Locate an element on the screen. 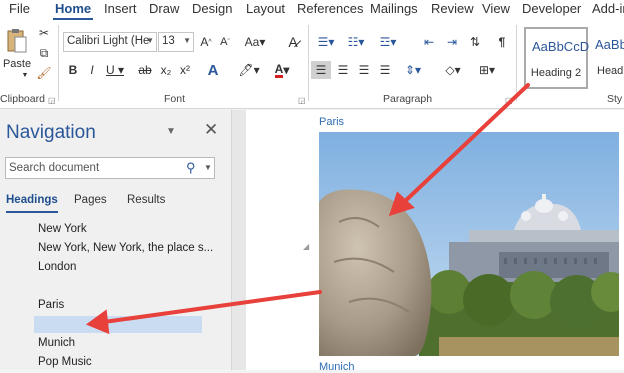  underline-icon: U ▾ is located at coordinates (115, 70).